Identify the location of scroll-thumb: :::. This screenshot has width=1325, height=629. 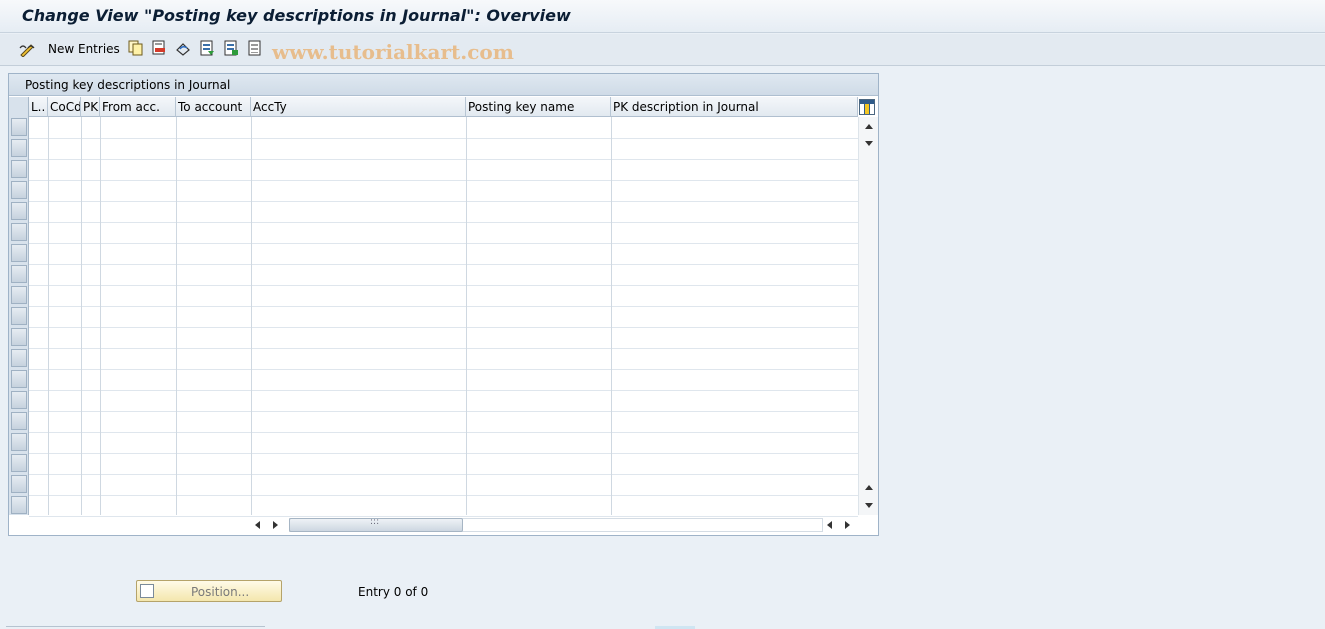
(376, 524).